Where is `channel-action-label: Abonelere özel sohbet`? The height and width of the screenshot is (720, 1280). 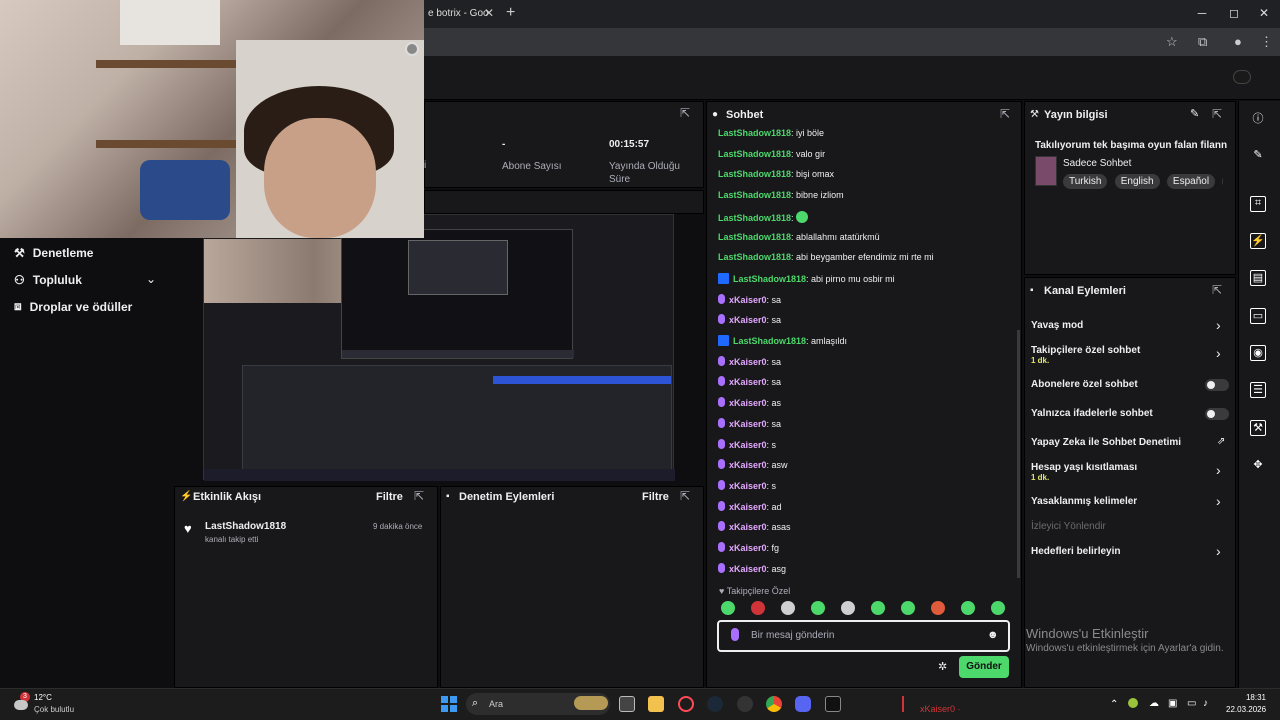 channel-action-label: Abonelere özel sohbet is located at coordinates (1084, 384).